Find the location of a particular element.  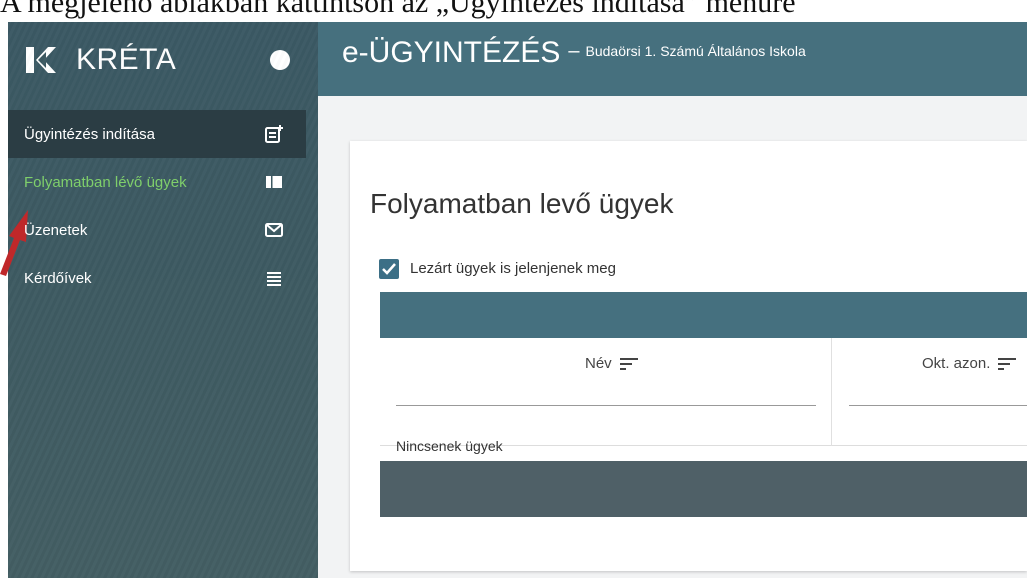

grid-toolbar is located at coordinates (703, 315).